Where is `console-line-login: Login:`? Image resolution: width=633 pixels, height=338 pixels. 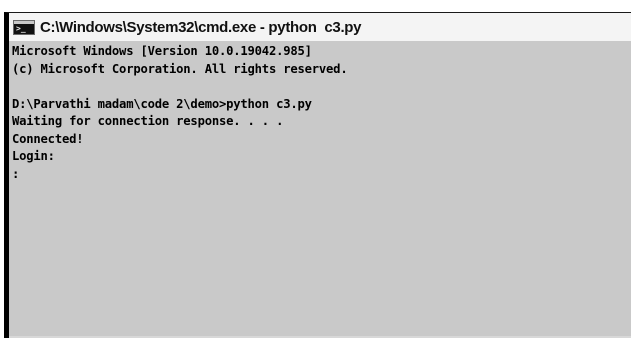
console-line-login: Login: is located at coordinates (33, 156).